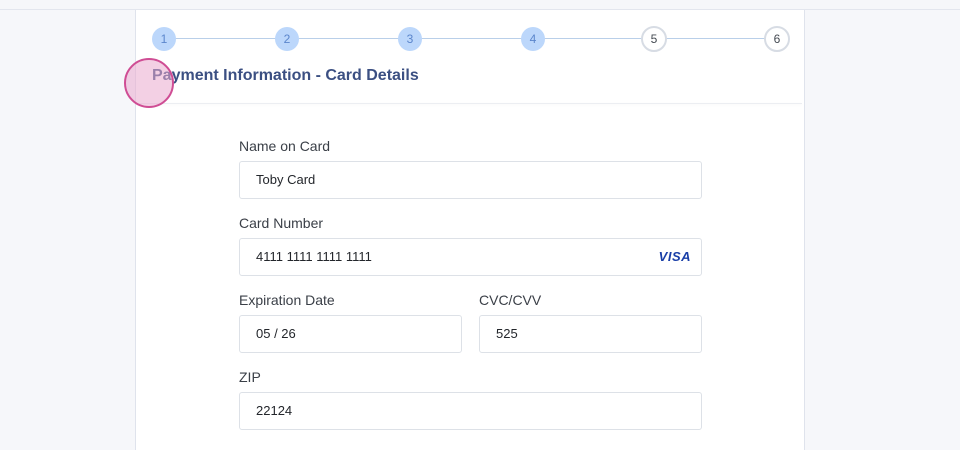  What do you see at coordinates (287, 300) in the screenshot?
I see `expiration-date-label: Expiration Date` at bounding box center [287, 300].